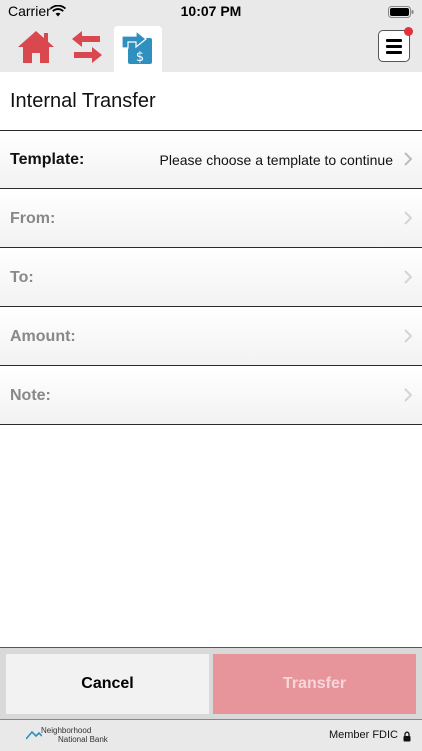  What do you see at coordinates (276, 160) in the screenshot?
I see `template-value: Please choose a template to continue` at bounding box center [276, 160].